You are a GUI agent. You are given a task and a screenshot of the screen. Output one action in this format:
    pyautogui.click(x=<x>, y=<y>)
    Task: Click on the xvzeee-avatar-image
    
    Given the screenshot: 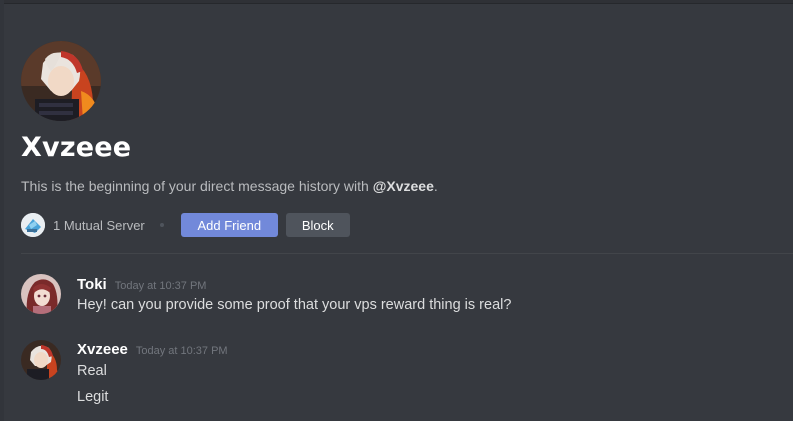 What is the action you would take?
    pyautogui.click(x=41, y=360)
    